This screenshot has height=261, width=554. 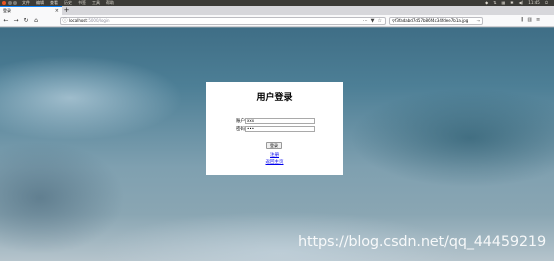 I want to click on search-value: f3fadabd7d57b86f4c34fdee7b1a.jpg, so click(x=431, y=20).